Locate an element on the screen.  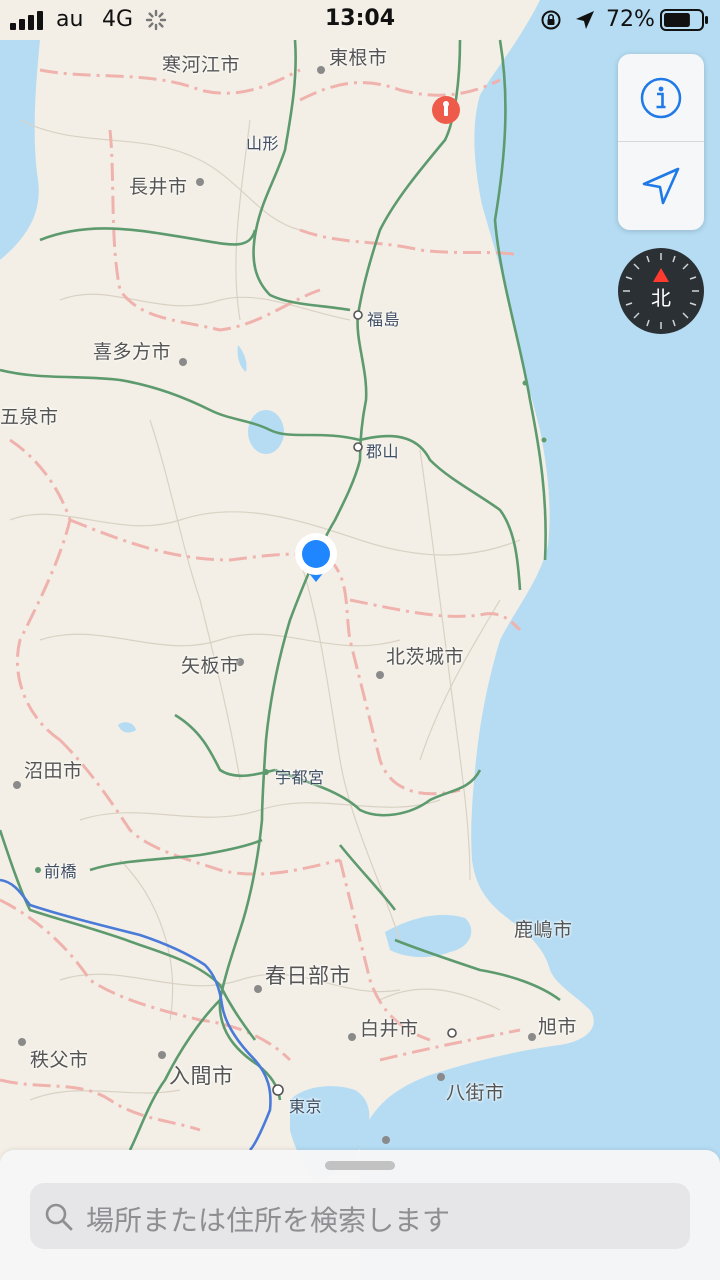
info-icon is located at coordinates (661, 98).